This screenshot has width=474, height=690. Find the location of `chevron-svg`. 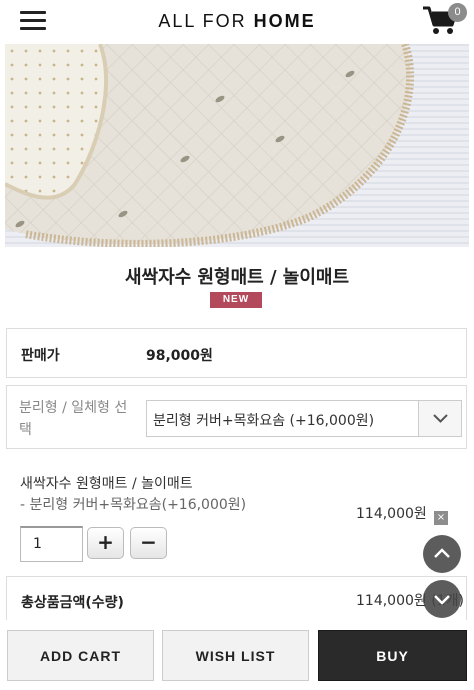

chevron-svg is located at coordinates (440, 418).